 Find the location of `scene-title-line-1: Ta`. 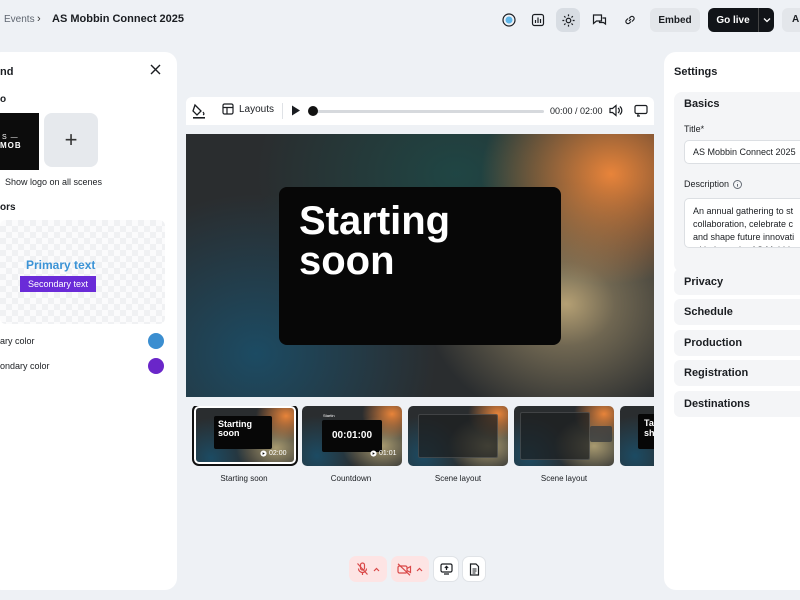

scene-title-line-1: Ta is located at coordinates (649, 423).